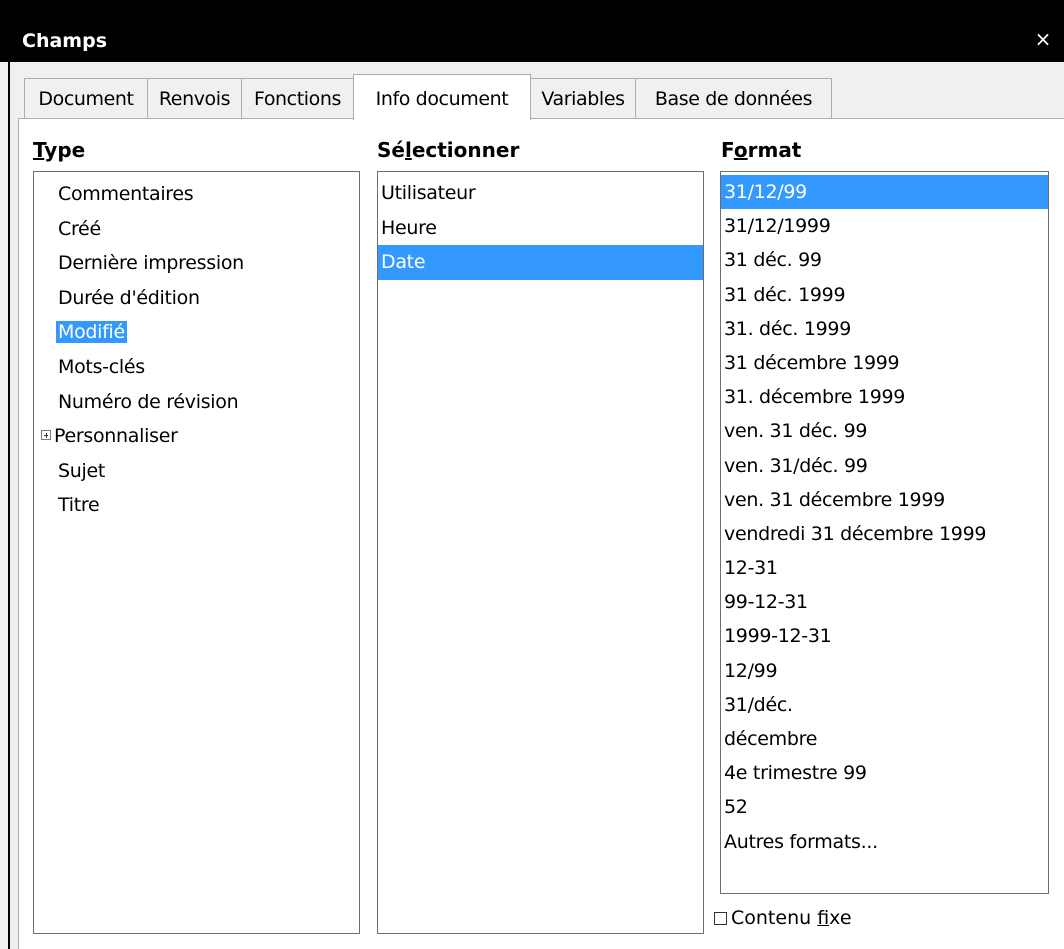 The width and height of the screenshot is (1064, 949). Describe the element at coordinates (39, 150) in the screenshot. I see `type-heading-mnemonic: T` at that location.